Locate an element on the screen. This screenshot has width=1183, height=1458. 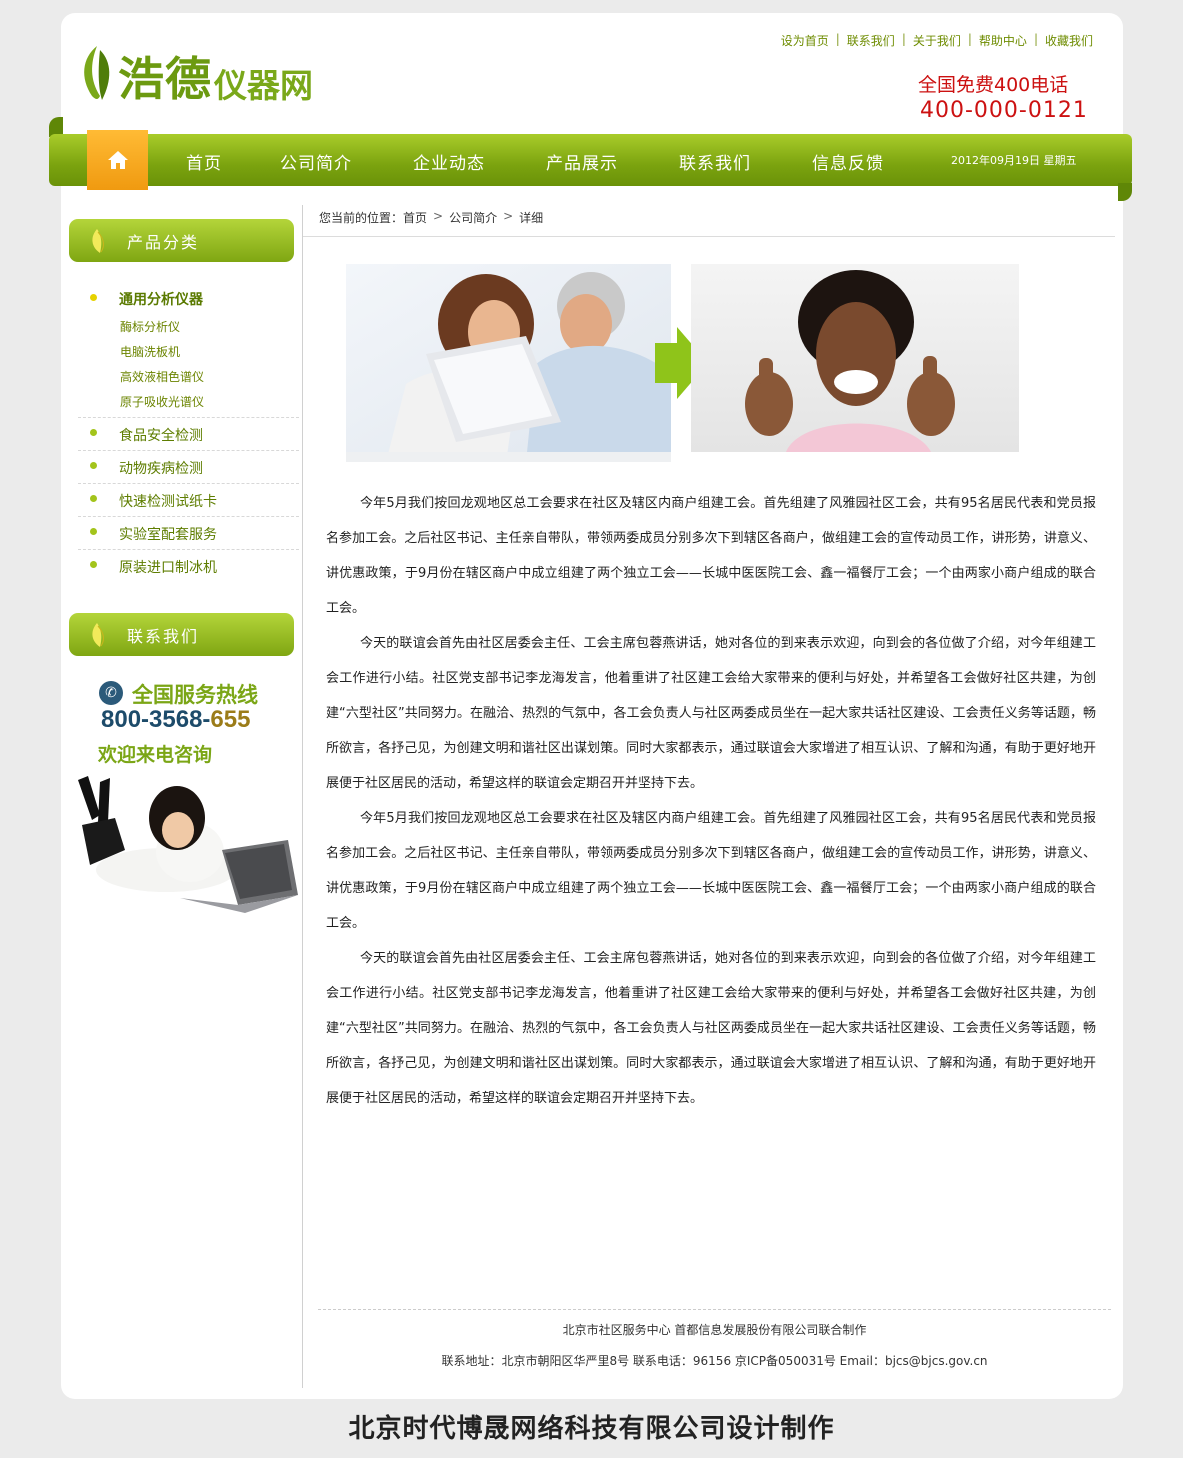
site-logo: 浩德 仪器网 is located at coordinates (196, 73).